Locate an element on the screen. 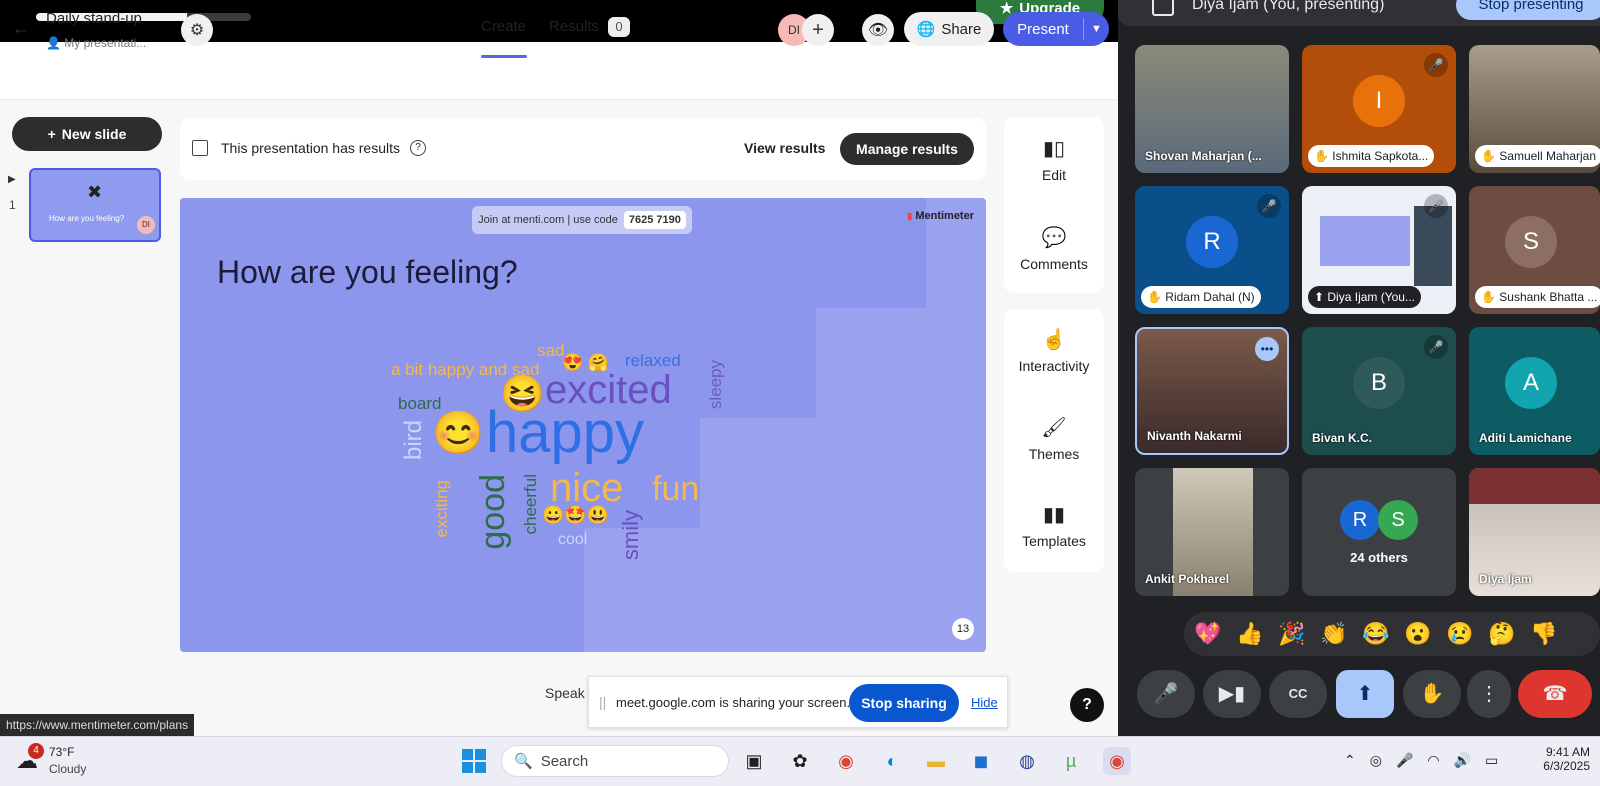 This screenshot has height=786, width=1600. surprised-reaction: 😮 is located at coordinates (1418, 634).